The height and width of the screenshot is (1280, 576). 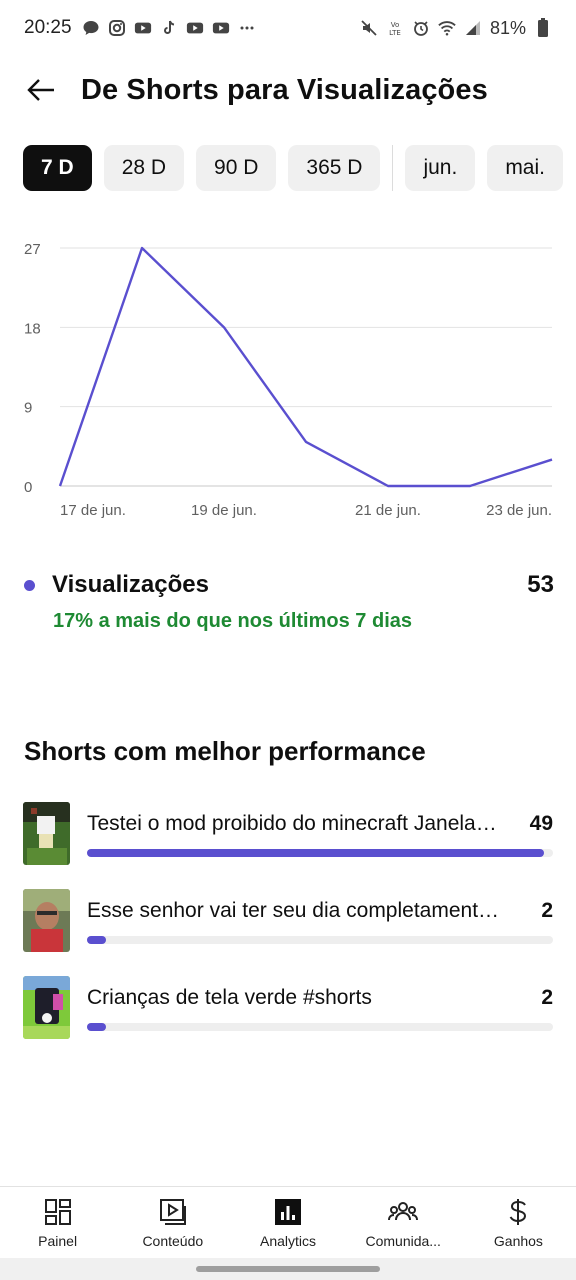 What do you see at coordinates (48, 27) in the screenshot?
I see `status-time: 20:25` at bounding box center [48, 27].